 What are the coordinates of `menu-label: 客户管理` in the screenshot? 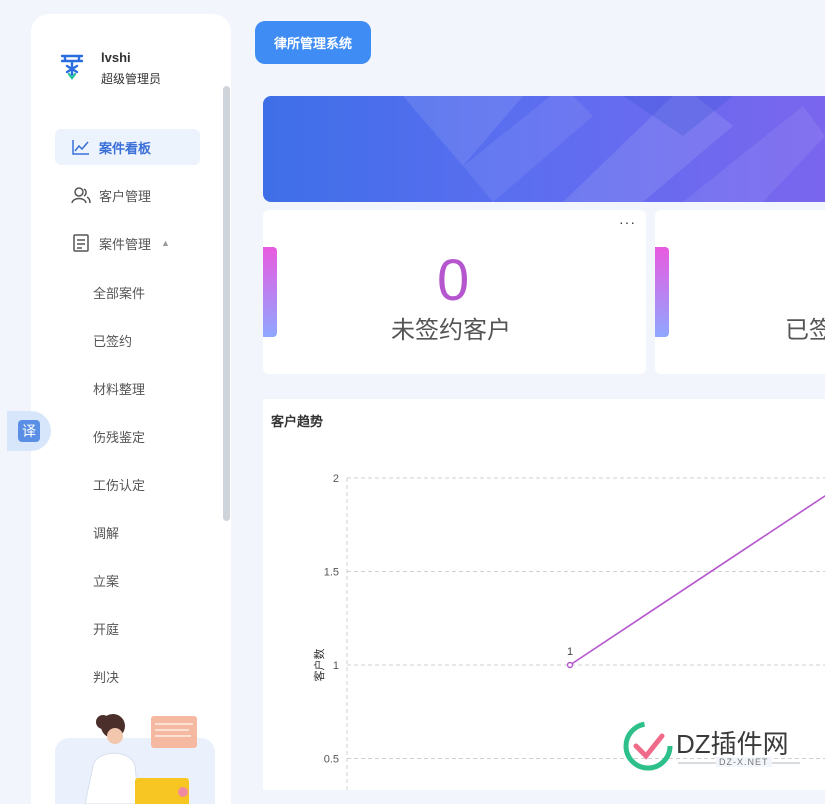 It's located at (125, 196).